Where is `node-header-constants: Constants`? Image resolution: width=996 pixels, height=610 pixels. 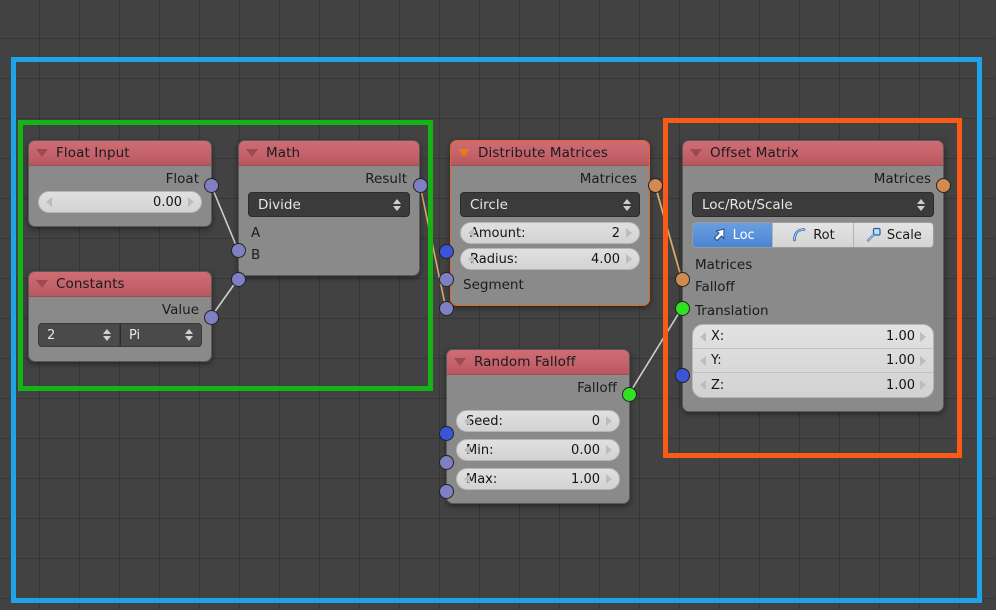 node-header-constants: Constants is located at coordinates (120, 284).